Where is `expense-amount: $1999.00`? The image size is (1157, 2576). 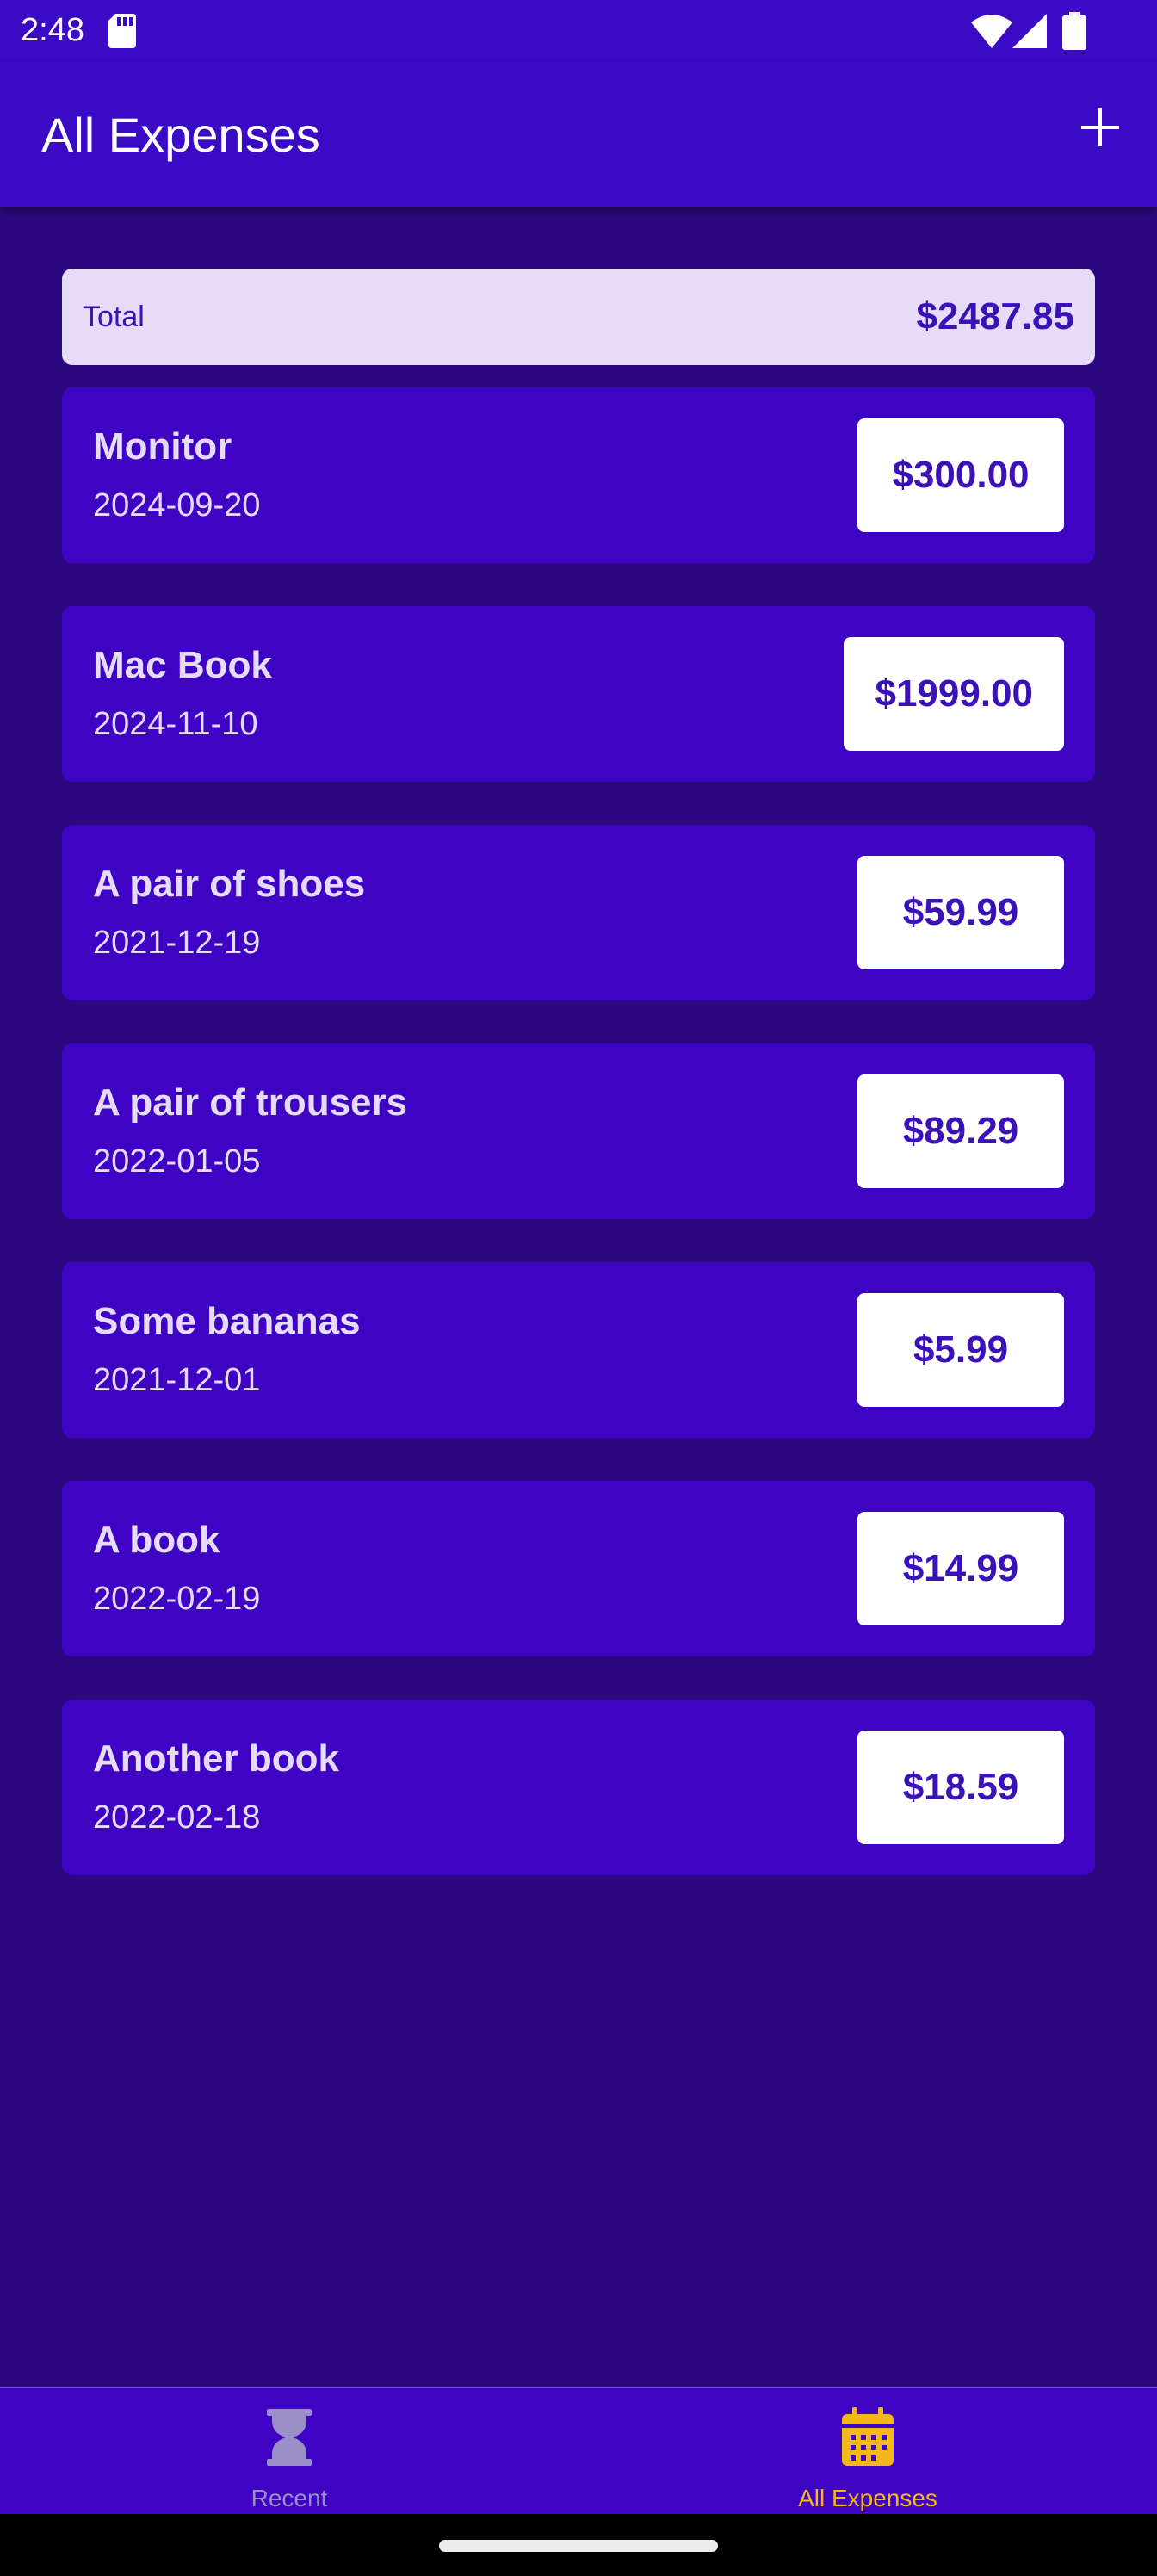
expense-amount: $1999.00 is located at coordinates (954, 694).